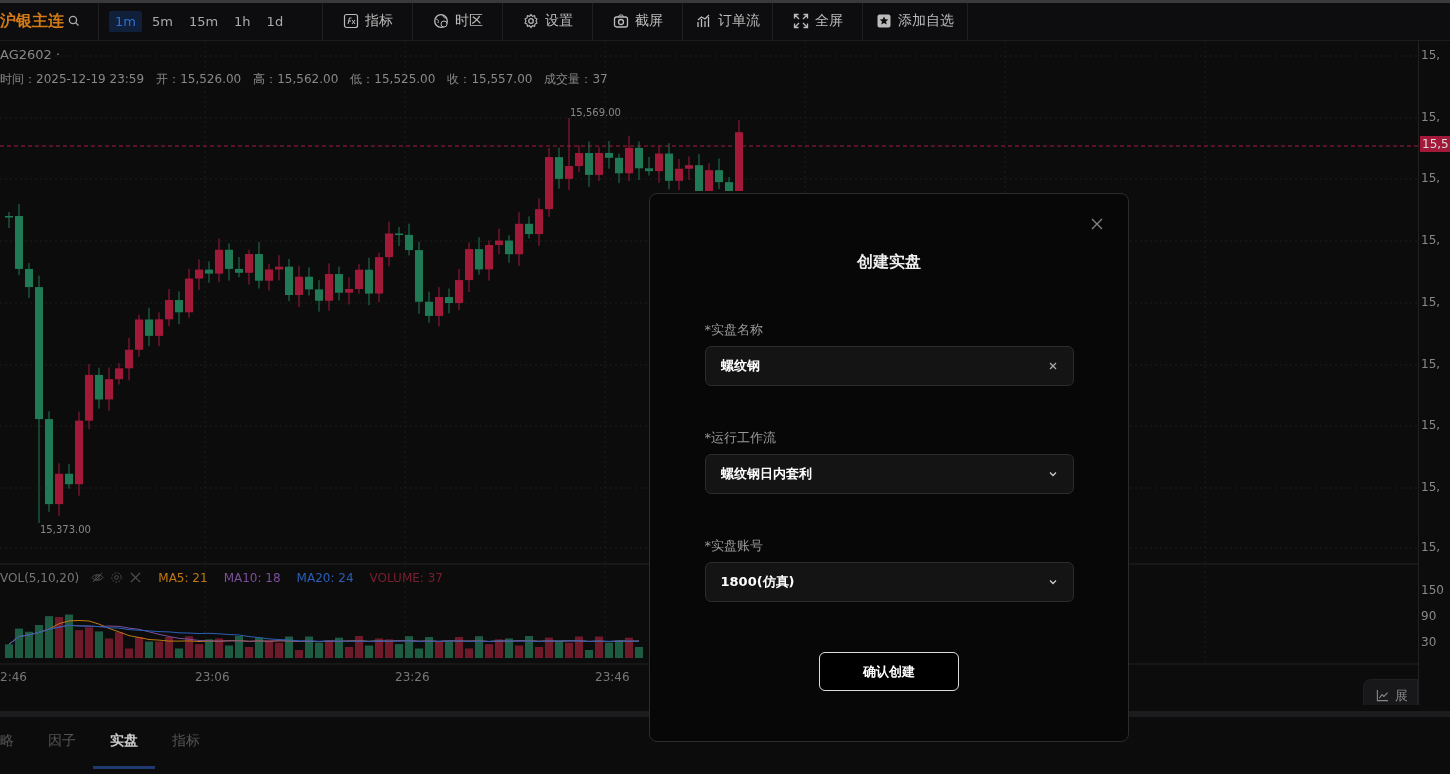 The width and height of the screenshot is (1450, 774). What do you see at coordinates (252, 577) in the screenshot?
I see `moving-average-value: MA10: 18` at bounding box center [252, 577].